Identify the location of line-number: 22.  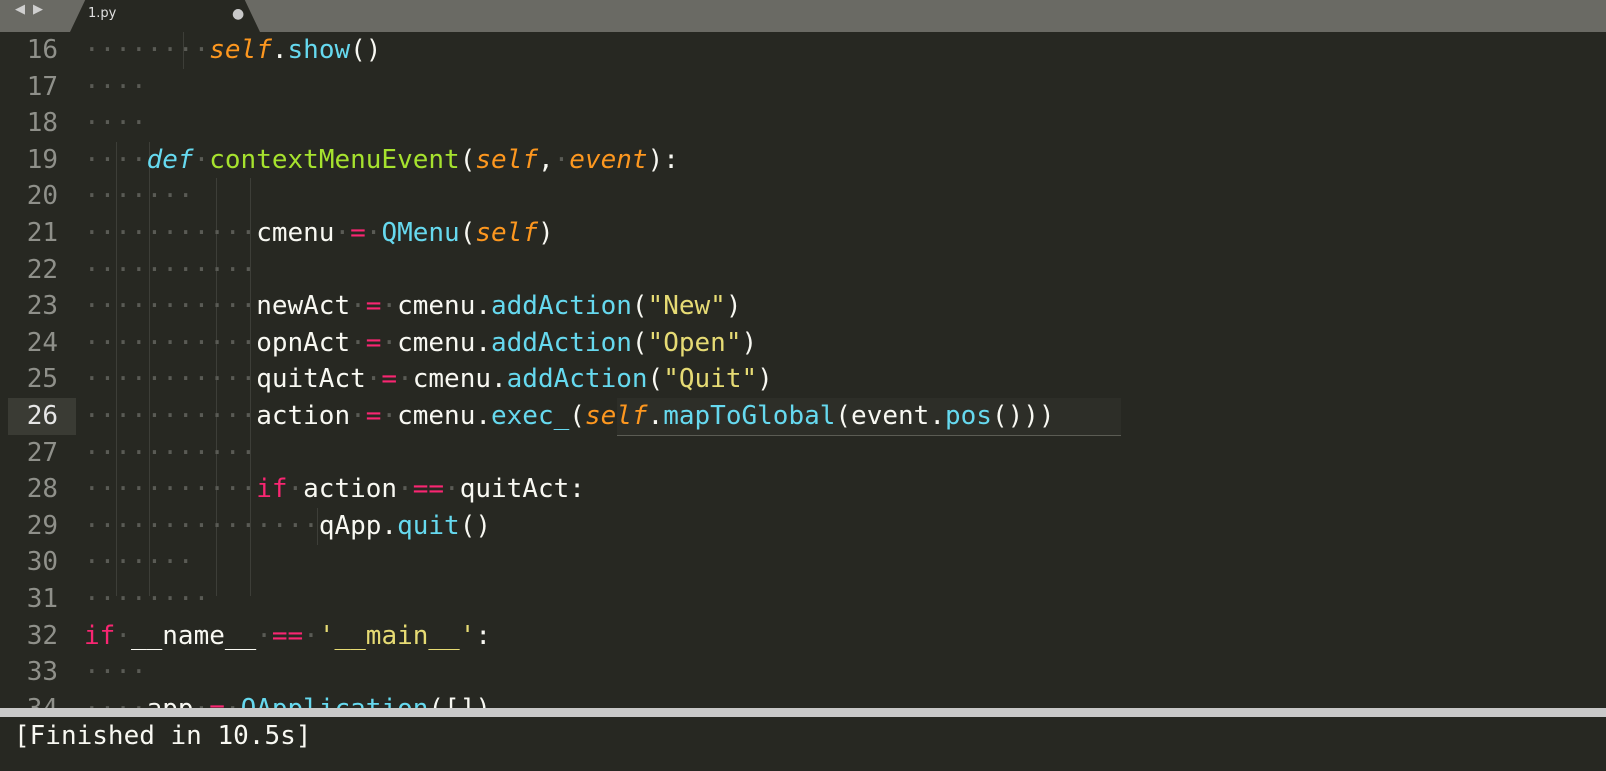
(42, 270).